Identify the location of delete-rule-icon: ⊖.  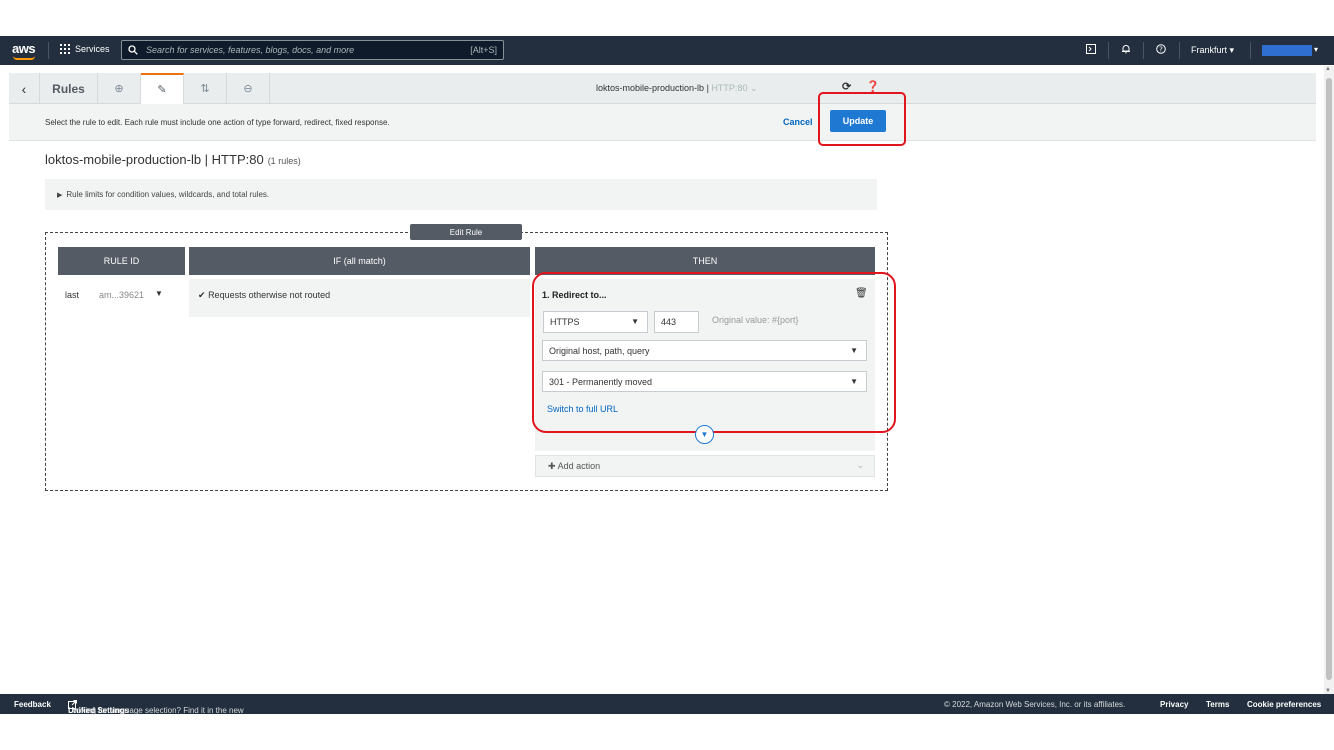
(248, 88).